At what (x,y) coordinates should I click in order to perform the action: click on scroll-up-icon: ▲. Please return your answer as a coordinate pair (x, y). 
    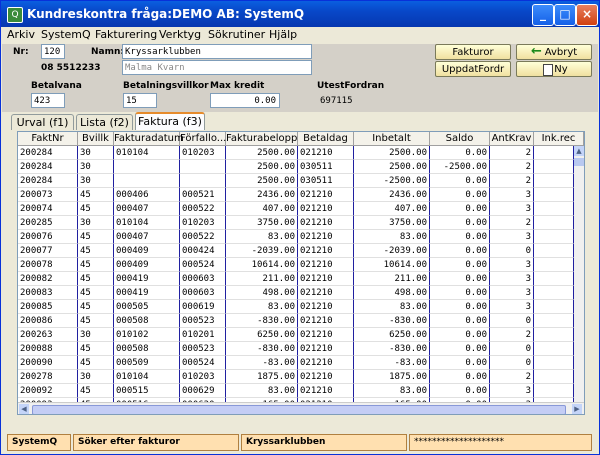
    Looking at the image, I should click on (579, 151).